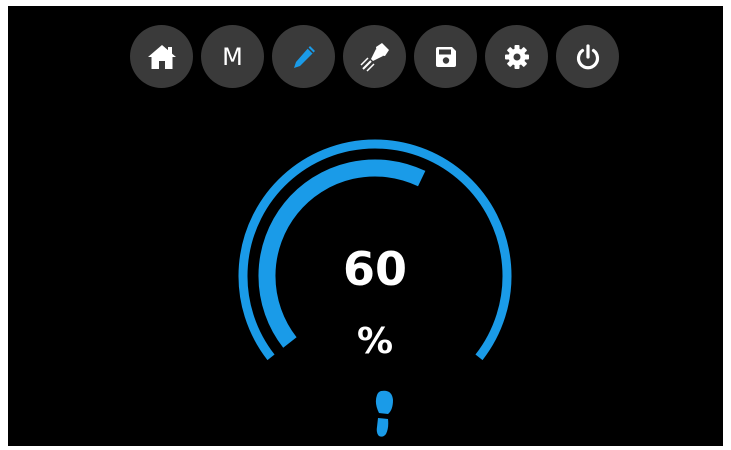 The height and width of the screenshot is (450, 731). I want to click on gauge-value: 60, so click(374, 269).